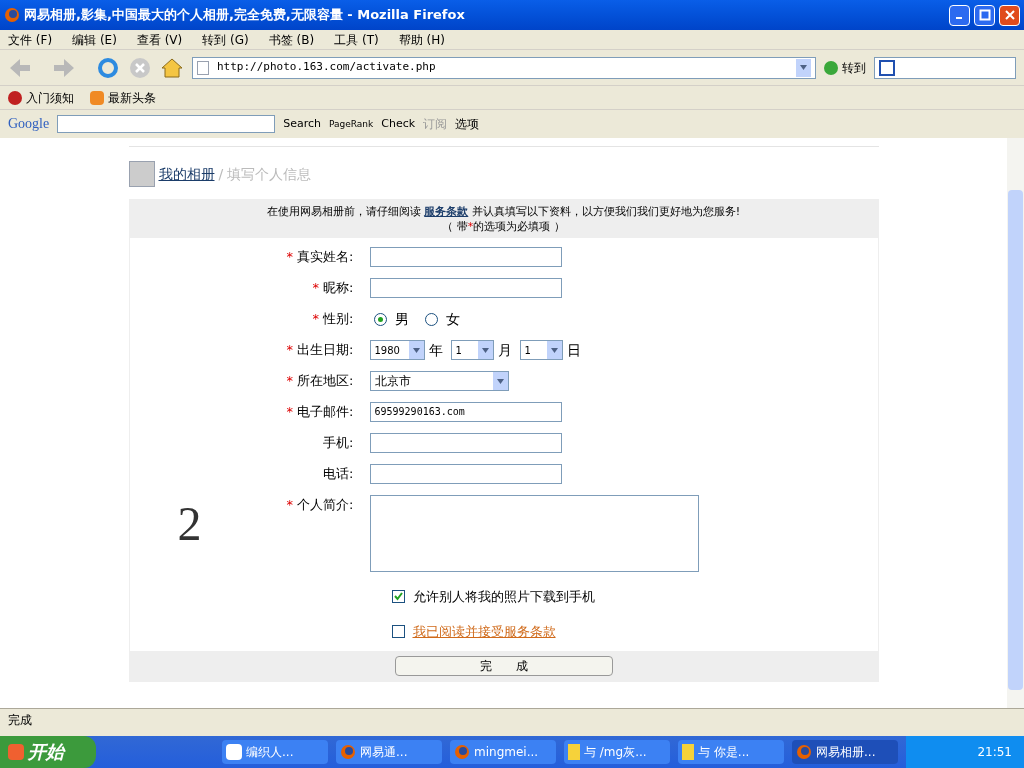 The height and width of the screenshot is (768, 1024). What do you see at coordinates (245, 15) in the screenshot?
I see `window-title: 网易相册,影集,中国最大的个人相册,完全免费,无限容量 - Mozilla Firefox` at bounding box center [245, 15].